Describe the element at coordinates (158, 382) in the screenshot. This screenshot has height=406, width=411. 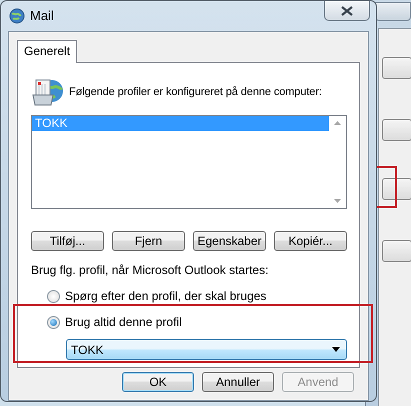
I see `dialog-button: OK` at that location.